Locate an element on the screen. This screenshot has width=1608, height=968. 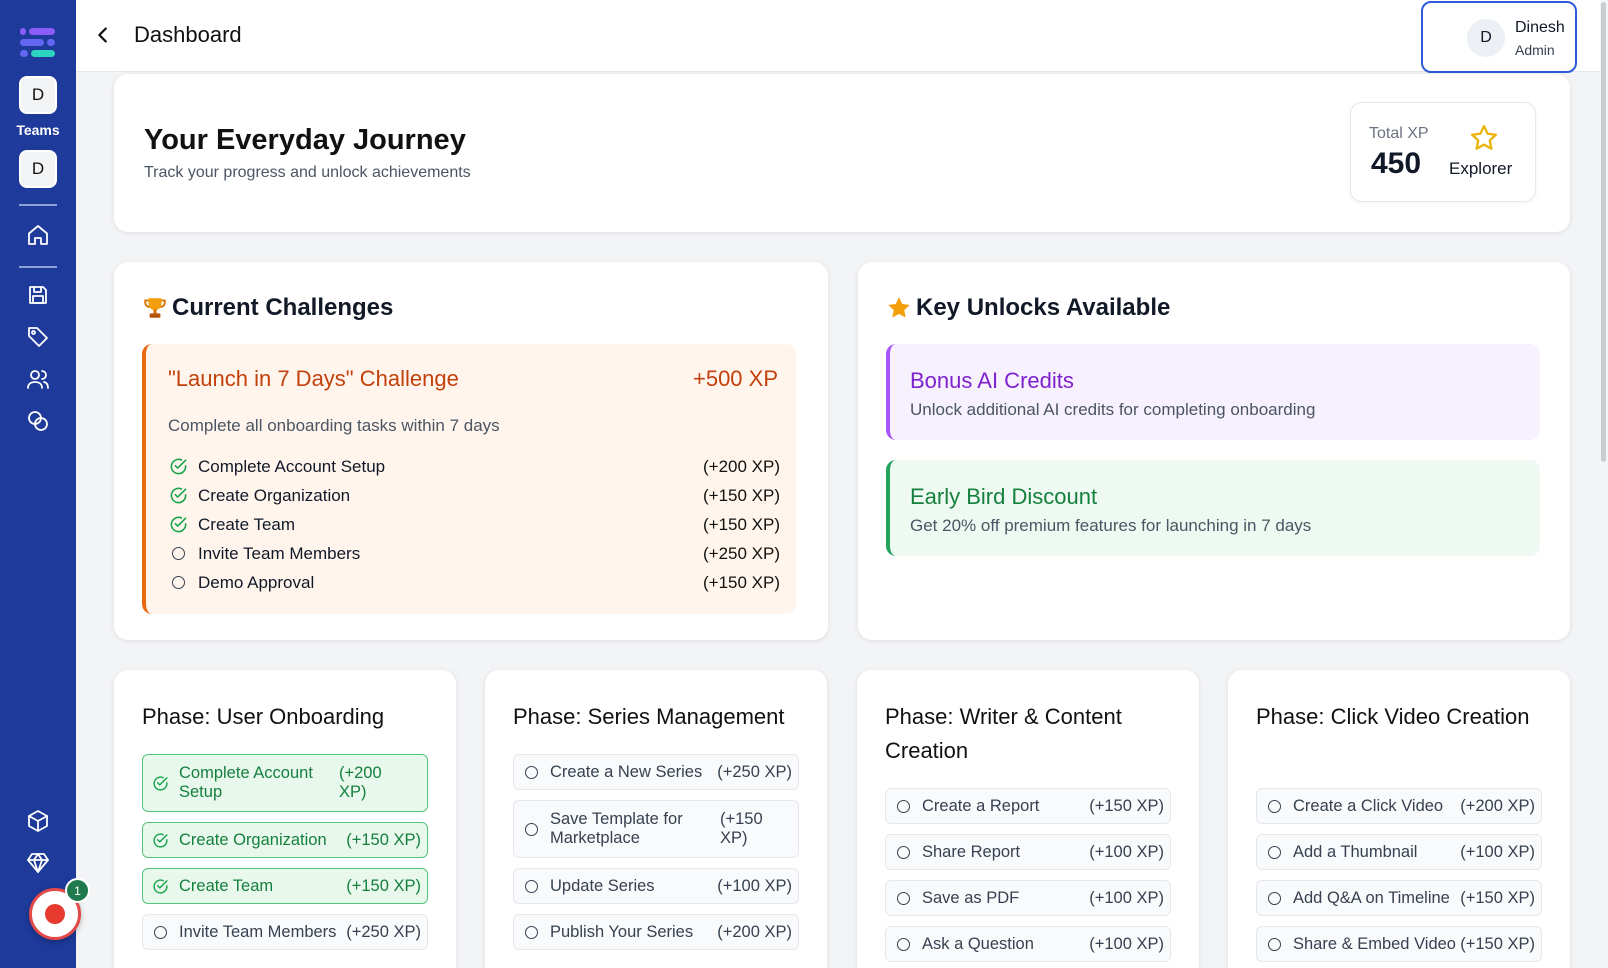
app-logo is located at coordinates (38, 43).